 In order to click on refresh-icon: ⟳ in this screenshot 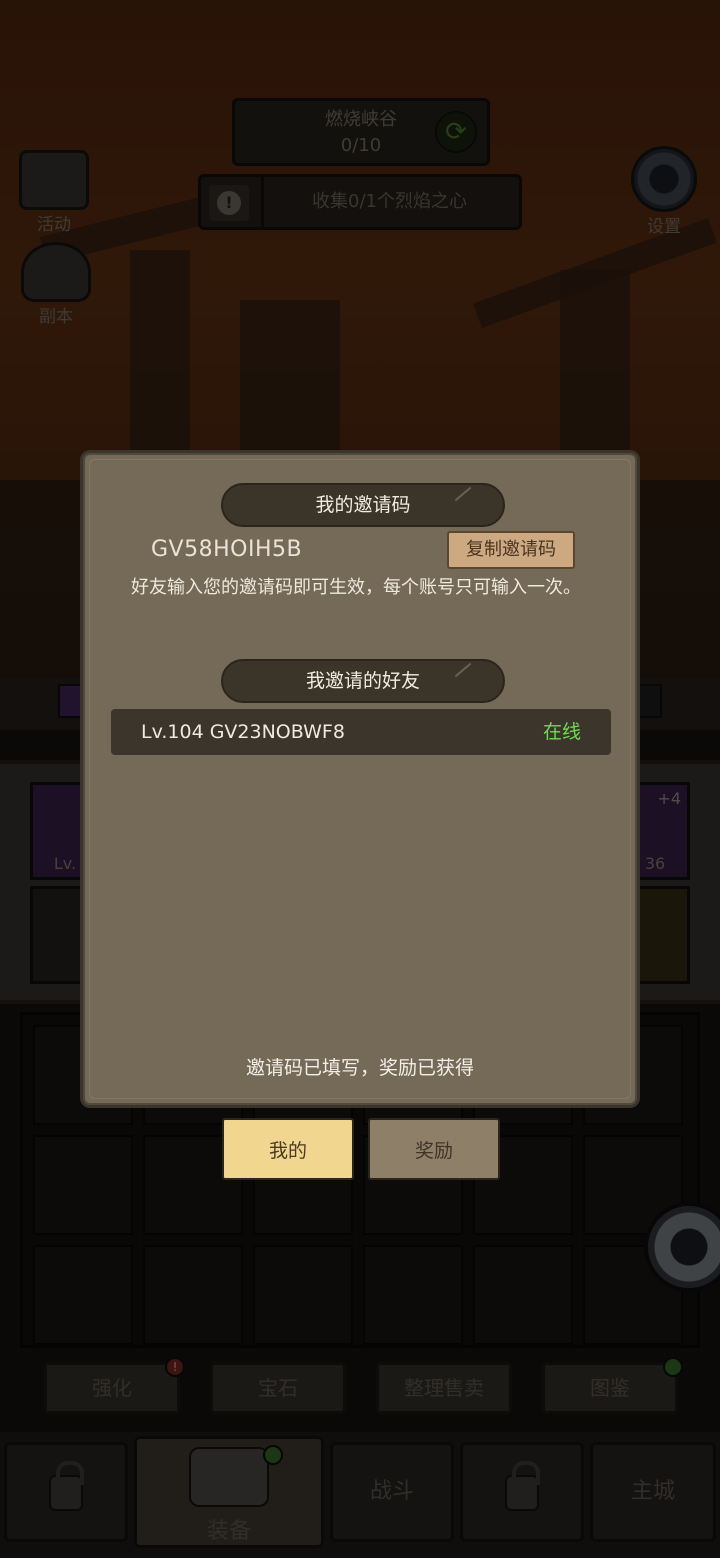, I will do `click(456, 132)`.